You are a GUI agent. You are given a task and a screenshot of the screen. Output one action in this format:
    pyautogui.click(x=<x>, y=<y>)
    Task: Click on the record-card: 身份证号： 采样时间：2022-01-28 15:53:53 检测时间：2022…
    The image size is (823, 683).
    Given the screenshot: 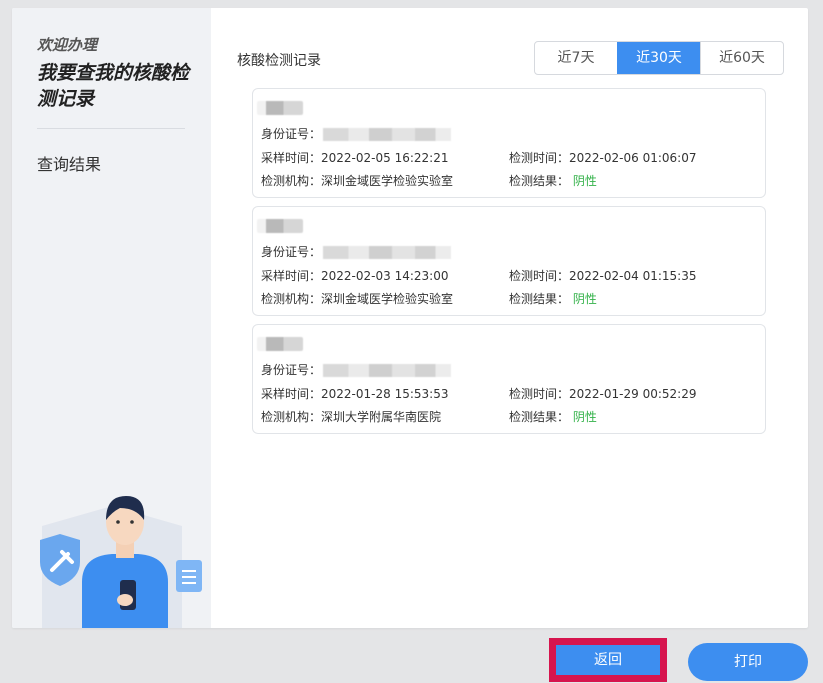 What is the action you would take?
    pyautogui.click(x=509, y=379)
    